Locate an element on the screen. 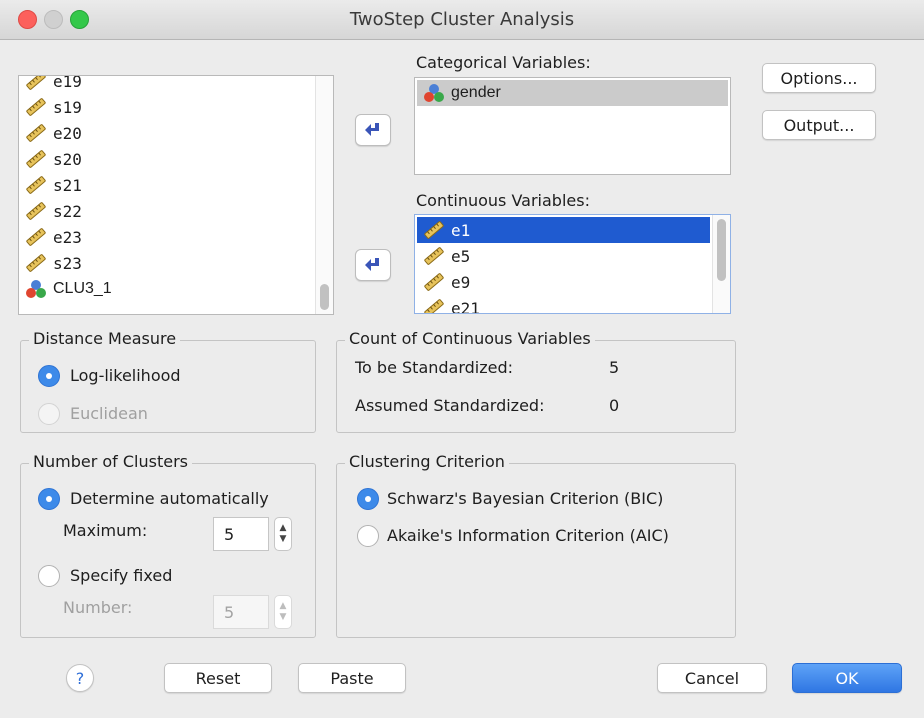  list-item: s21 is located at coordinates (167, 185).